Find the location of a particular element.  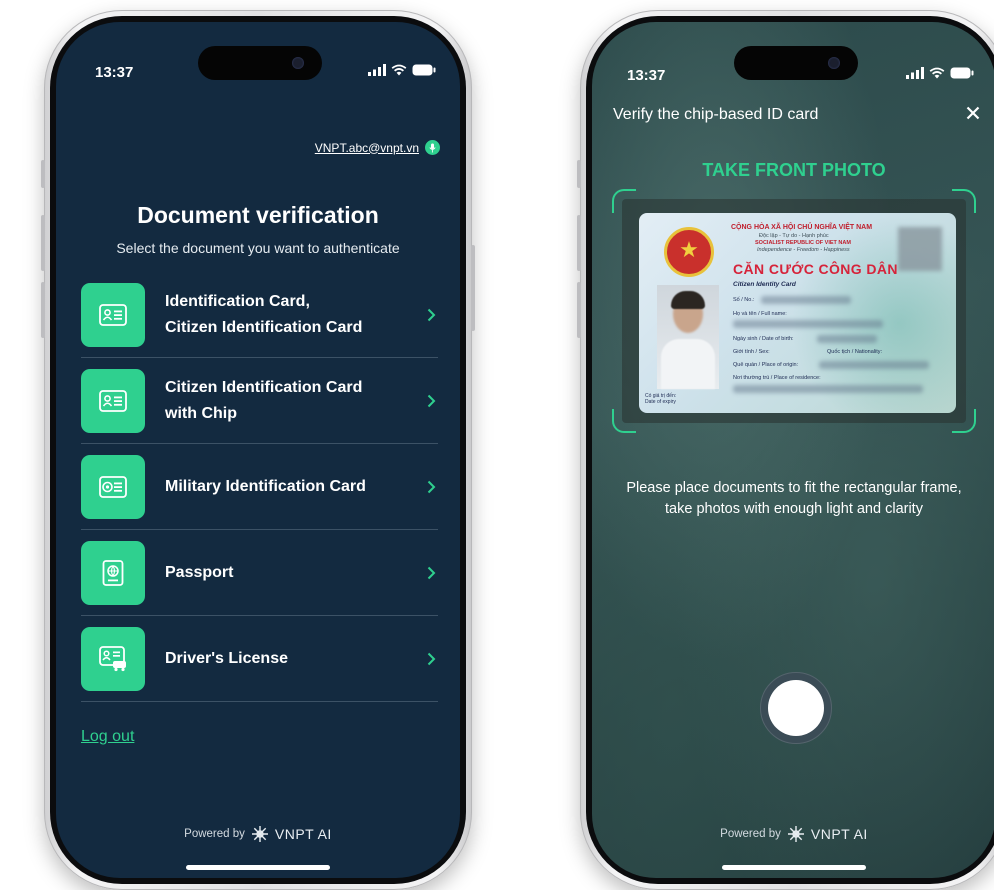

capture-instruction-title: TAKE FRONT PHOTO is located at coordinates (794, 170).